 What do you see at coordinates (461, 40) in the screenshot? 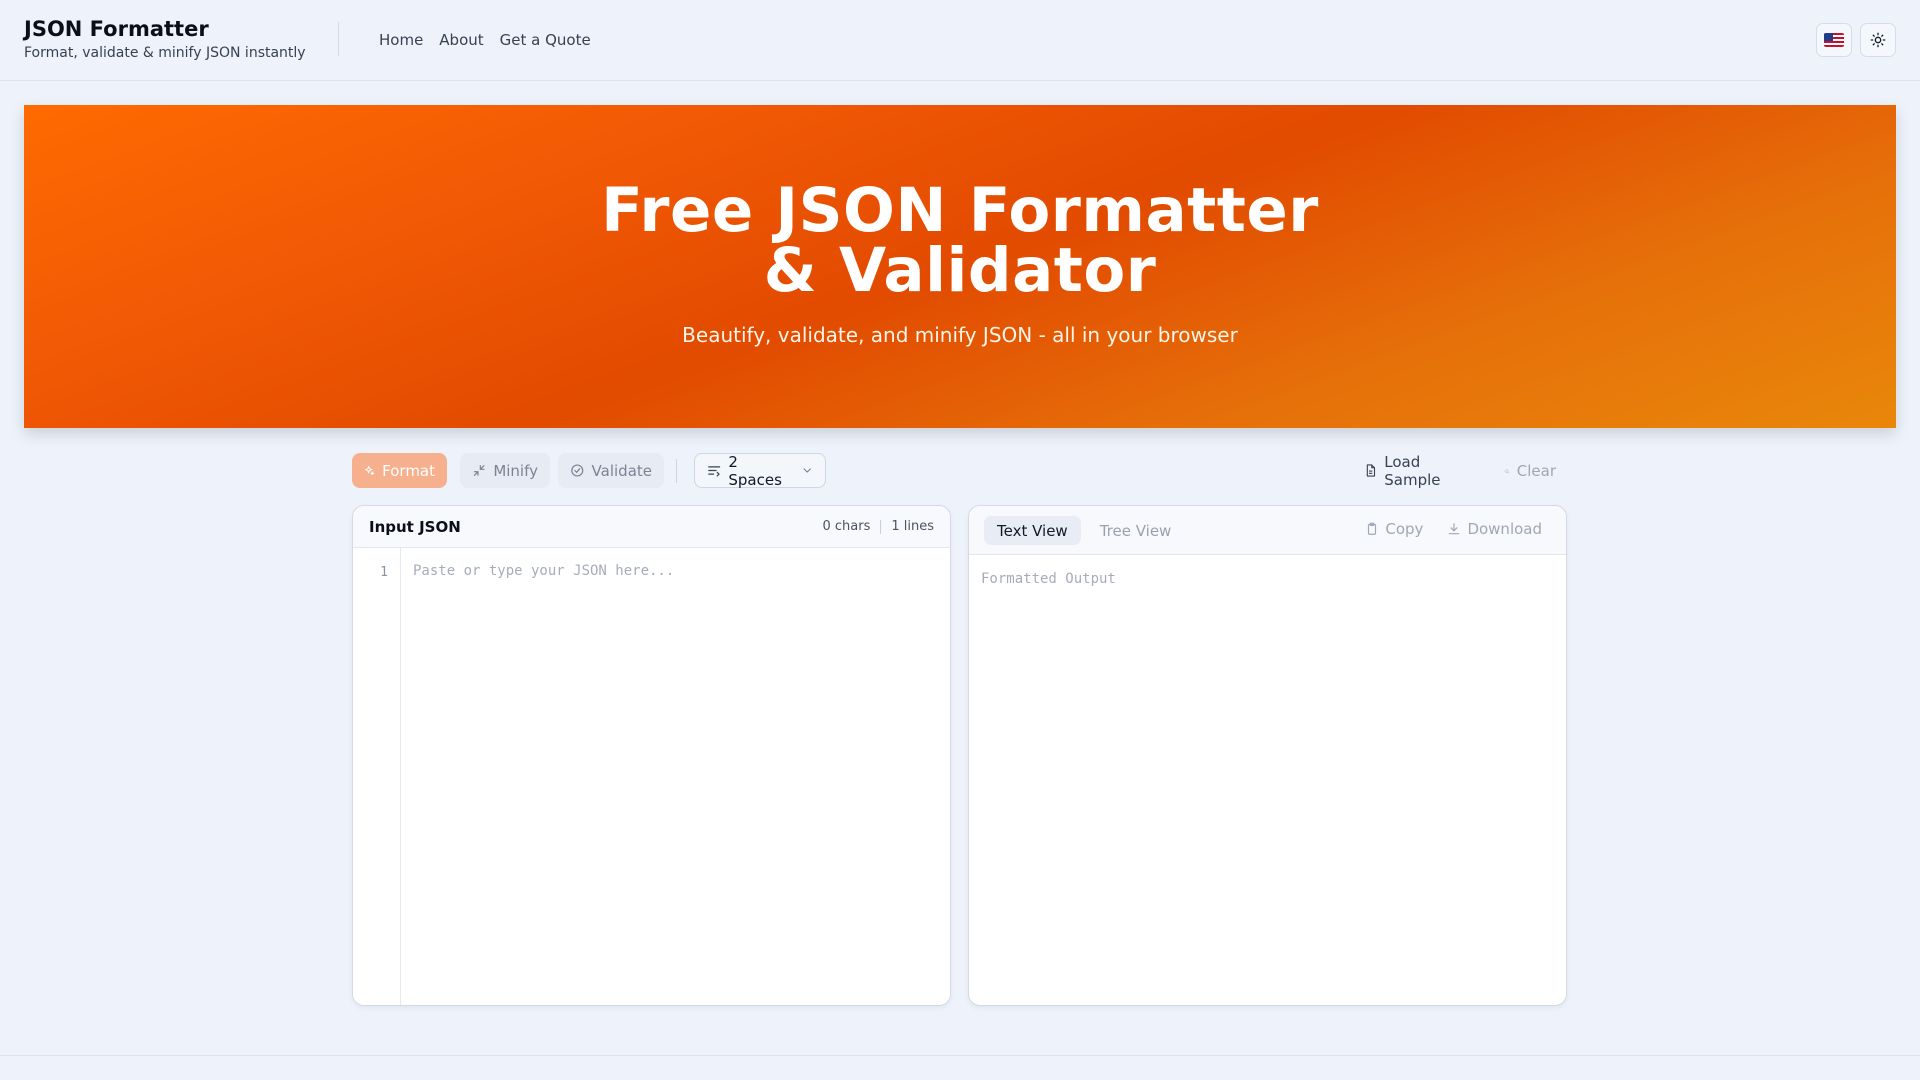
I see `nav-about-link: About` at bounding box center [461, 40].